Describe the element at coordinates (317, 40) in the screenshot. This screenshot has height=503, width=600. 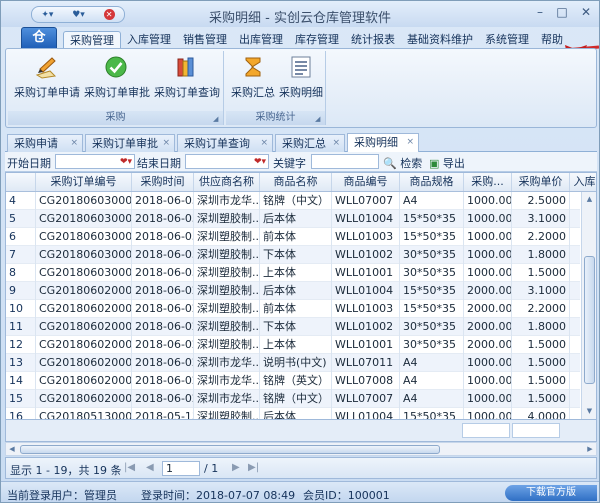
I see `ribbon-tab: 库存管理` at that location.